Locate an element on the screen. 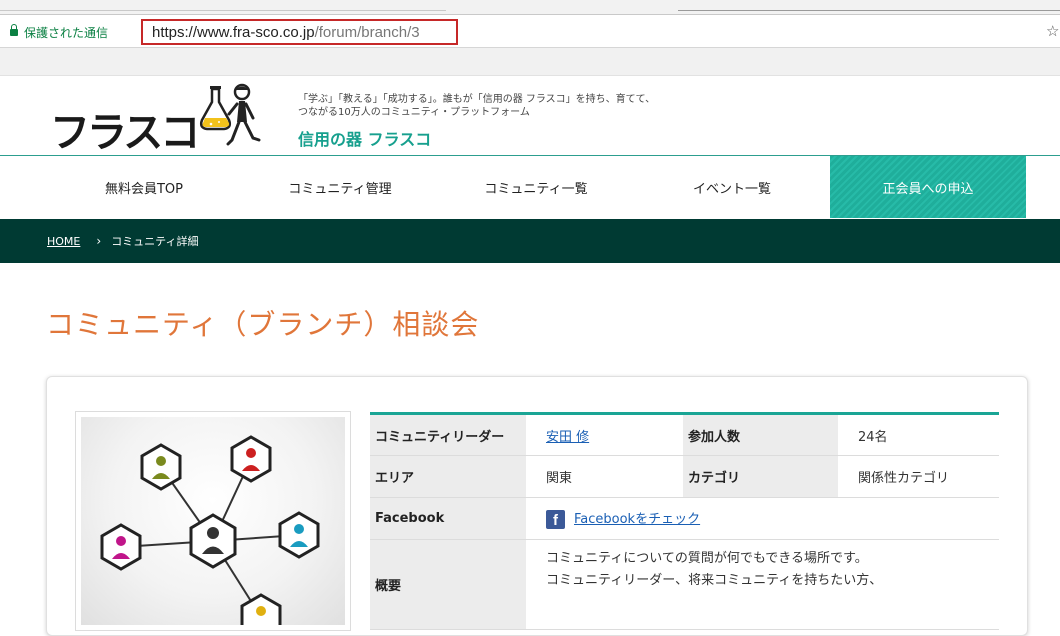  table-row: エリア 関東 カテゴリ 関係性カテゴリ is located at coordinates (684, 476).